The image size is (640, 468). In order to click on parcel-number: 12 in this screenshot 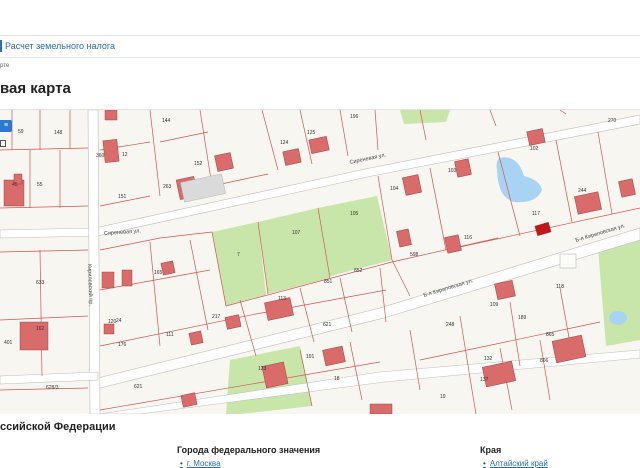, I will do `click(125, 155)`.